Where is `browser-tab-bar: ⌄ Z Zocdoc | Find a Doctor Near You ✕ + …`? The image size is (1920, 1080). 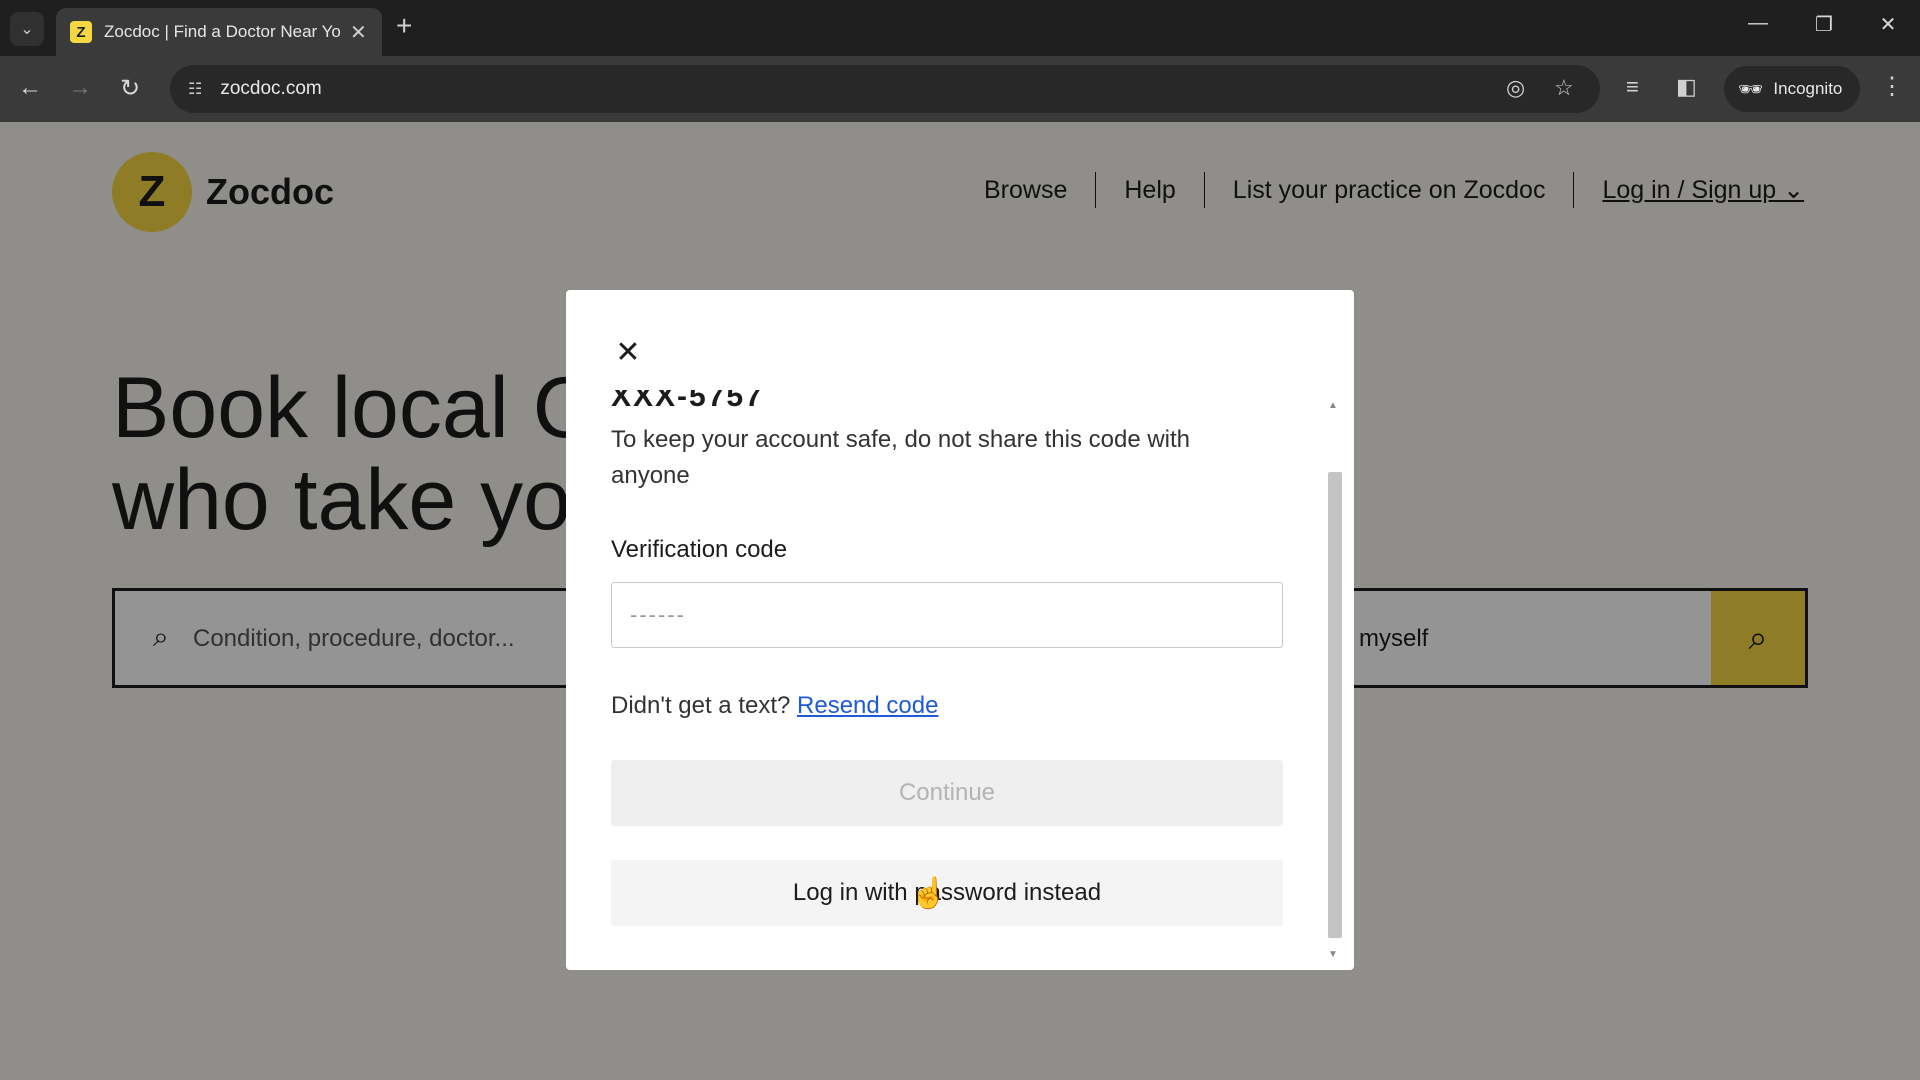 browser-tab-bar: ⌄ Z Zocdoc | Find a Doctor Near You ✕ + … is located at coordinates (960, 28).